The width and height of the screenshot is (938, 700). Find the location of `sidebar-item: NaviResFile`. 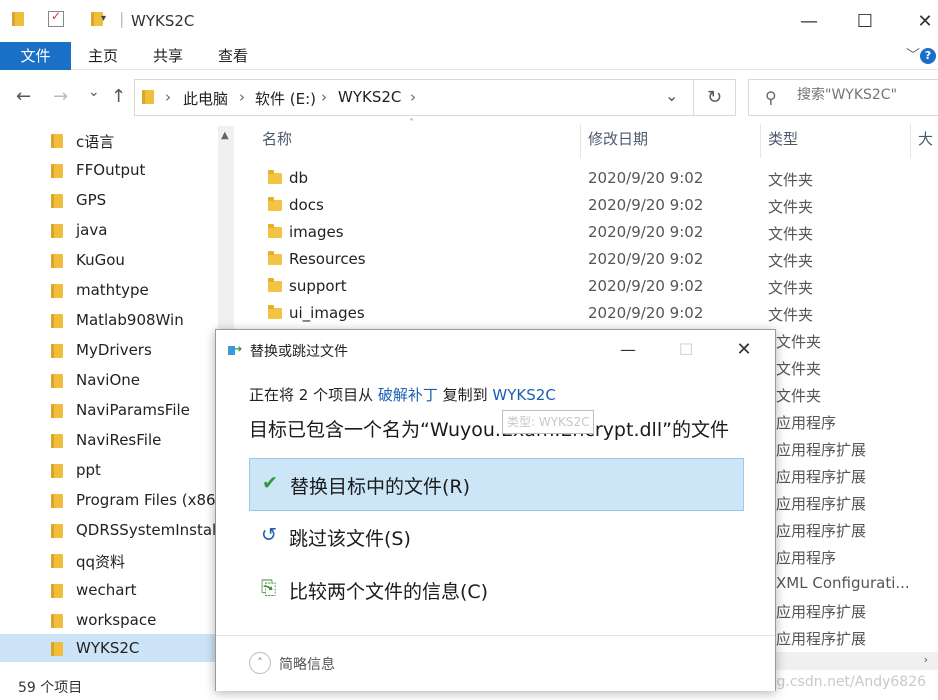

sidebar-item: NaviResFile is located at coordinates (109, 441).